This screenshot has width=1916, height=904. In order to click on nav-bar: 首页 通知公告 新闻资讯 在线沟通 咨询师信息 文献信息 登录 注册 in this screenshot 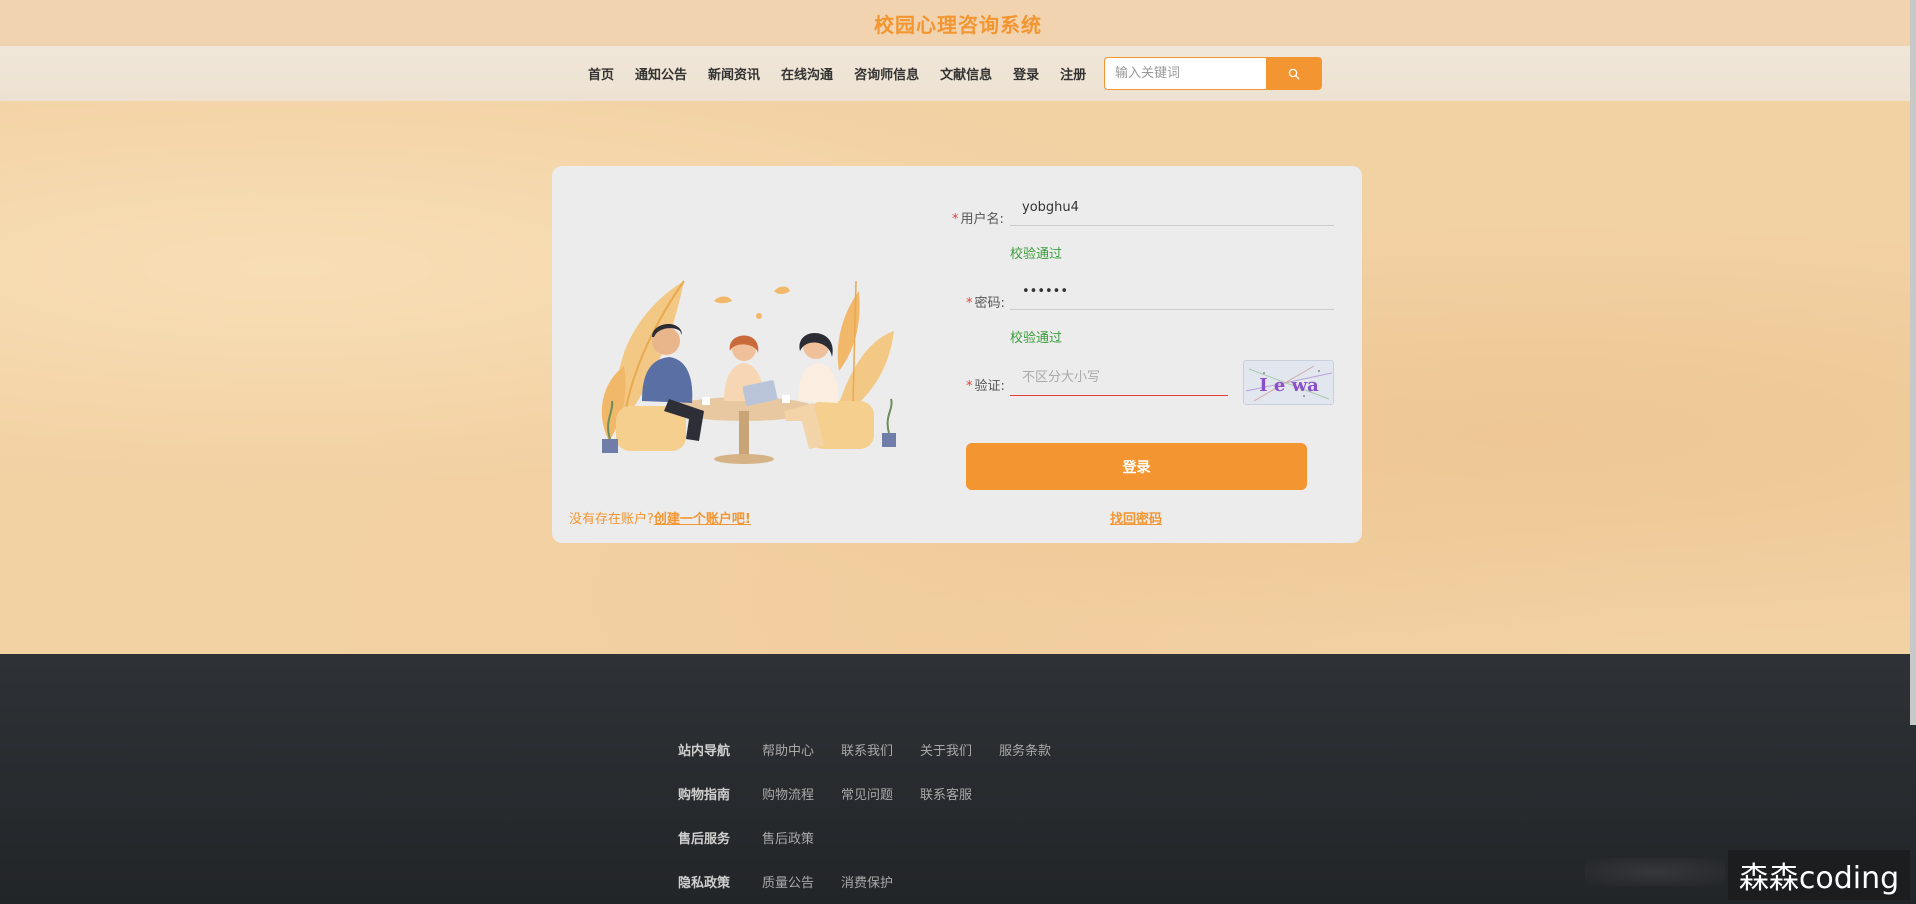, I will do `click(958, 73)`.